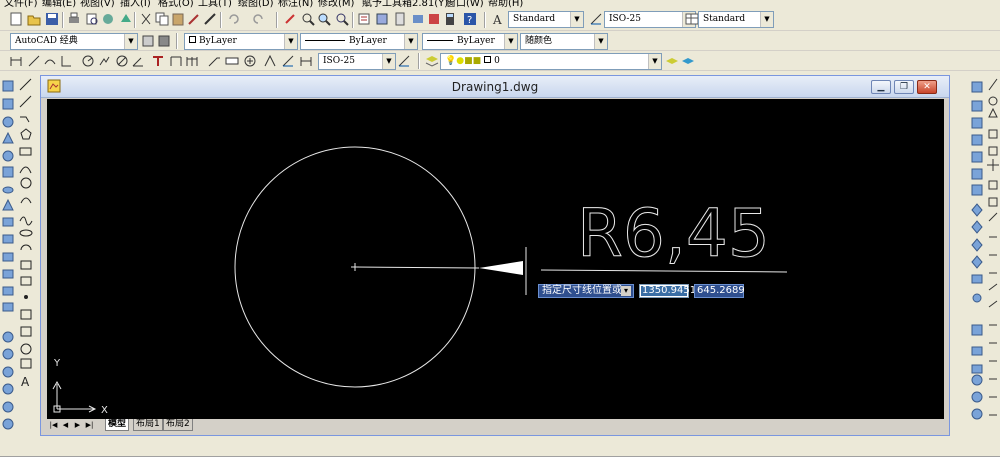 The width and height of the screenshot is (1000, 468). What do you see at coordinates (404, 61) in the screenshot?
I see `dim-style-manager-icon` at bounding box center [404, 61].